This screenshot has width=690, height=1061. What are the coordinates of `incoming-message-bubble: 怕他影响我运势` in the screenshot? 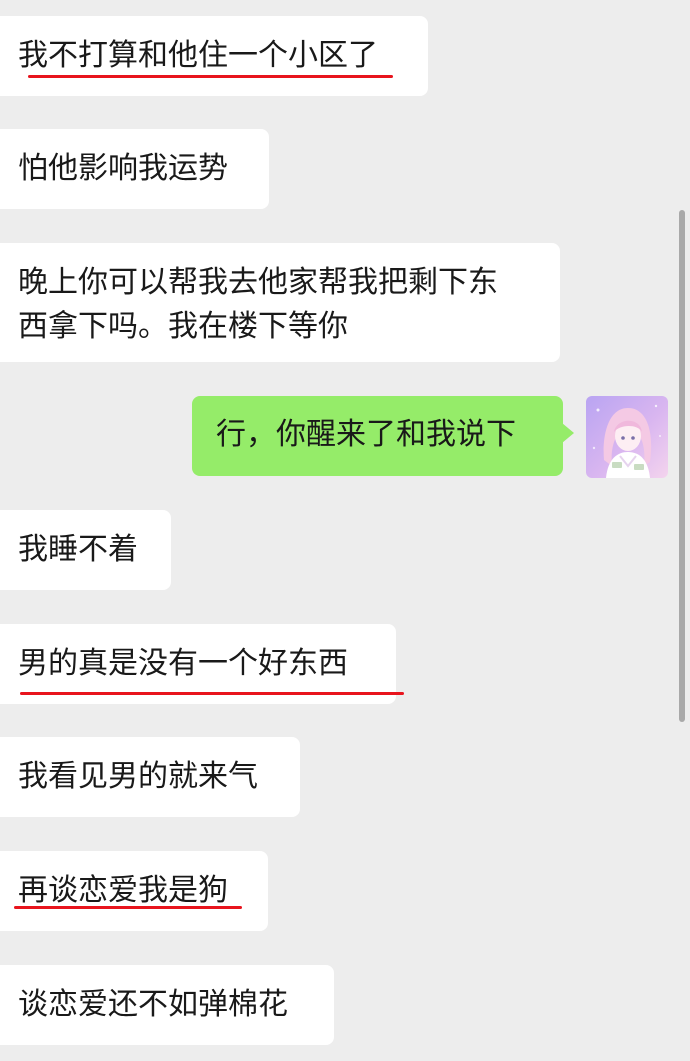 It's located at (134, 169).